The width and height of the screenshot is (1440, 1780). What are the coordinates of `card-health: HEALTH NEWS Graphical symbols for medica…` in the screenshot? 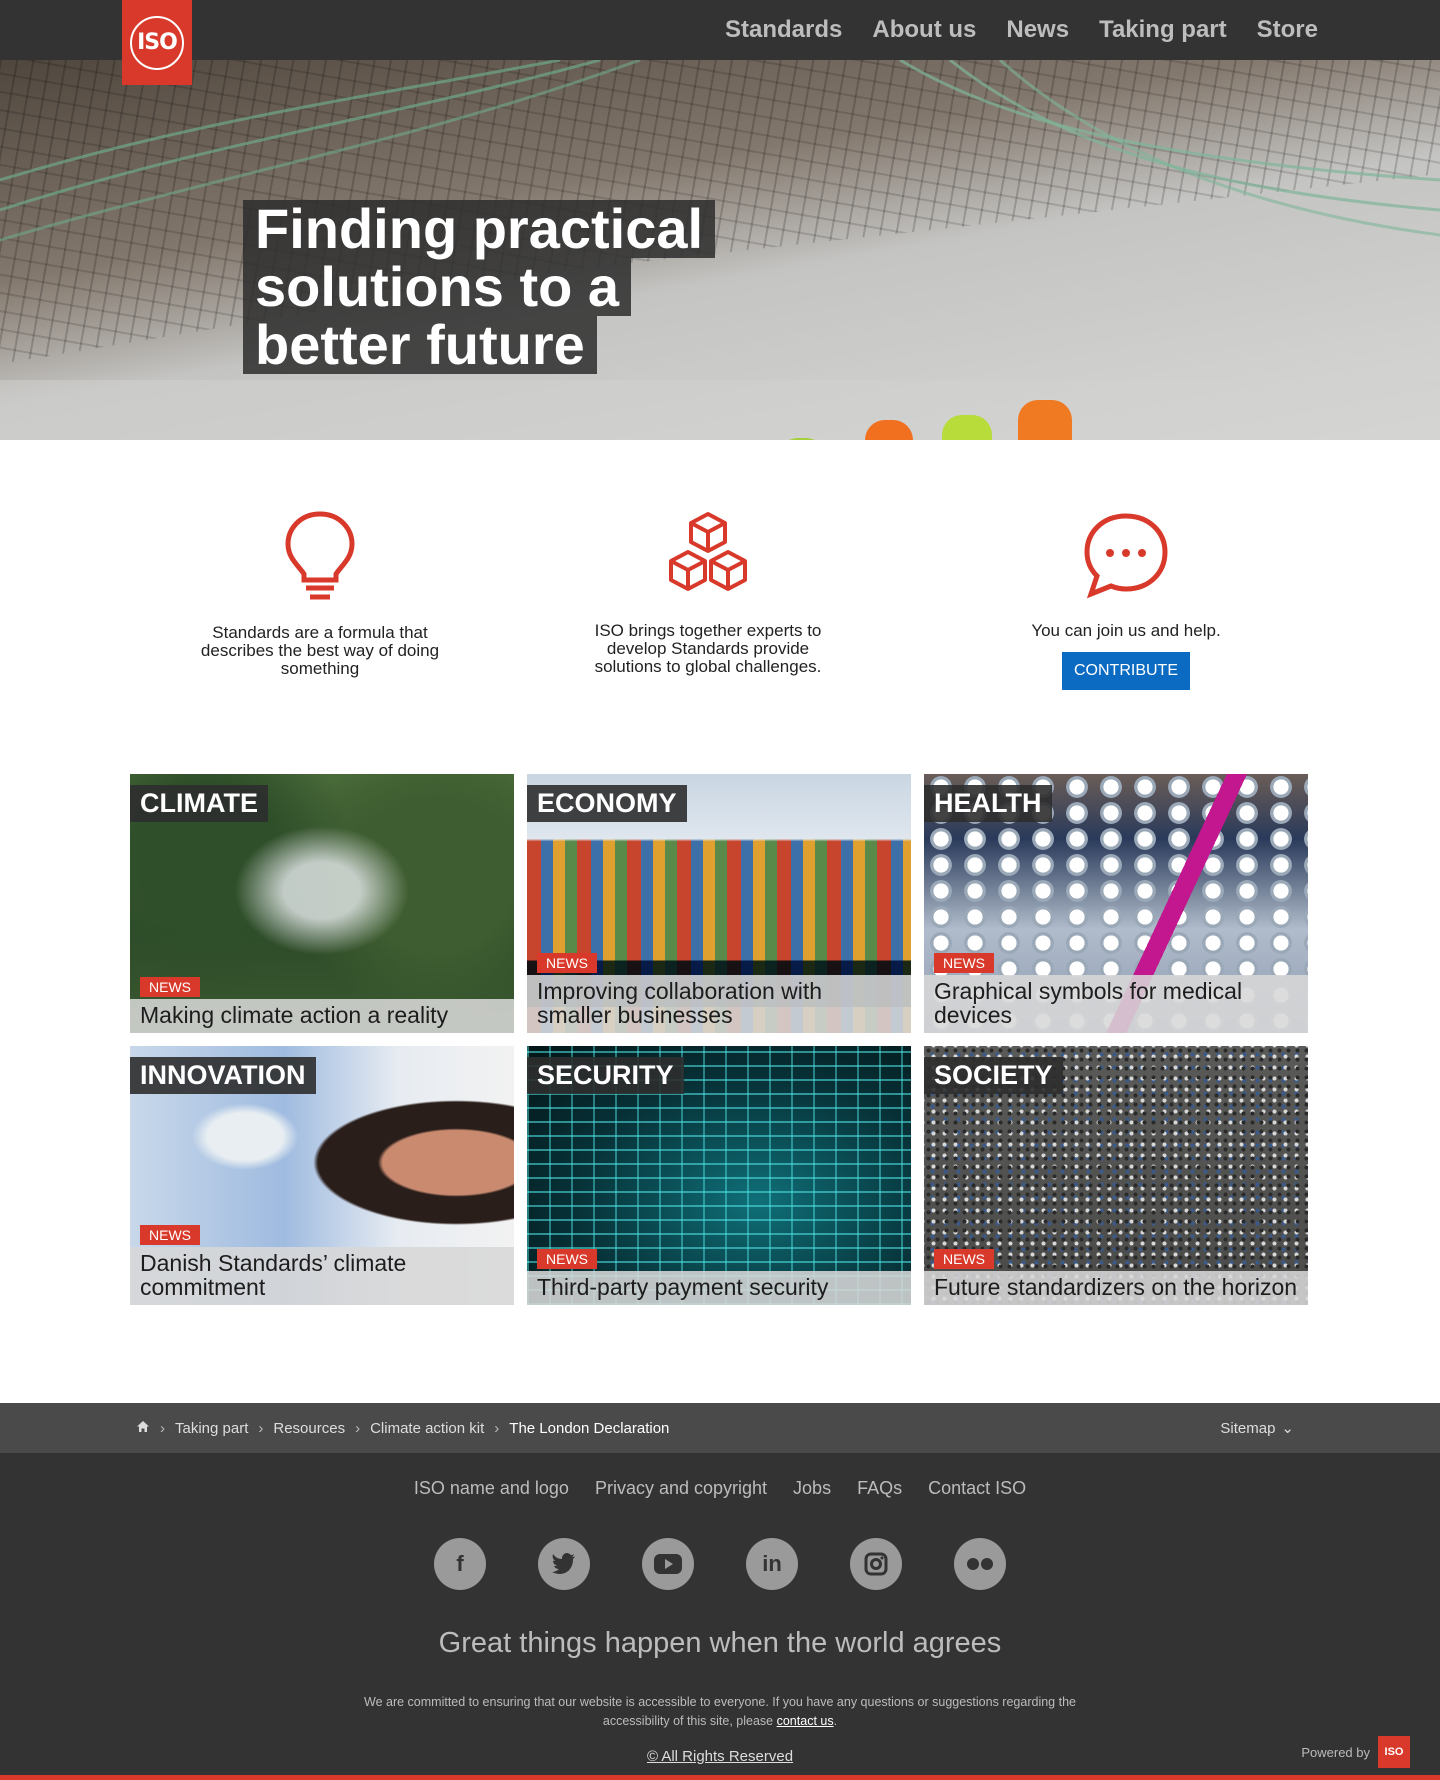 It's located at (1116, 903).